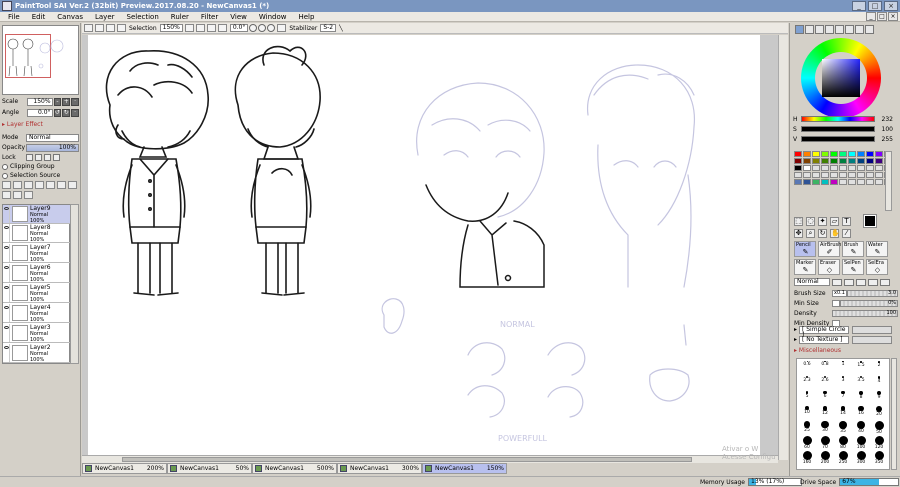 The image size is (900, 487). Describe the element at coordinates (40, 60) in the screenshot. I see `navigator-preview` at that location.